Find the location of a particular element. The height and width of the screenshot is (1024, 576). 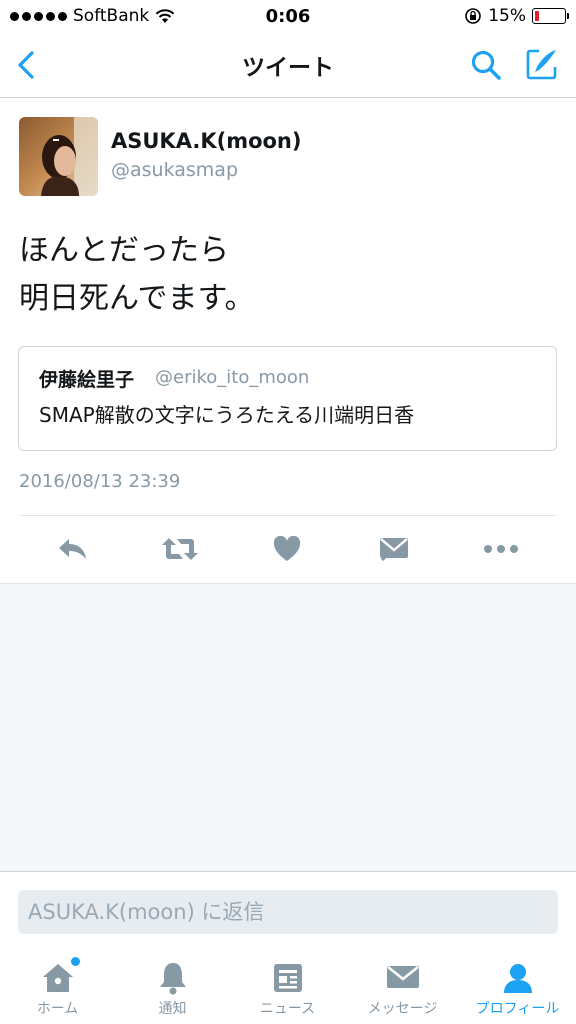

retweet-icon is located at coordinates (180, 549).